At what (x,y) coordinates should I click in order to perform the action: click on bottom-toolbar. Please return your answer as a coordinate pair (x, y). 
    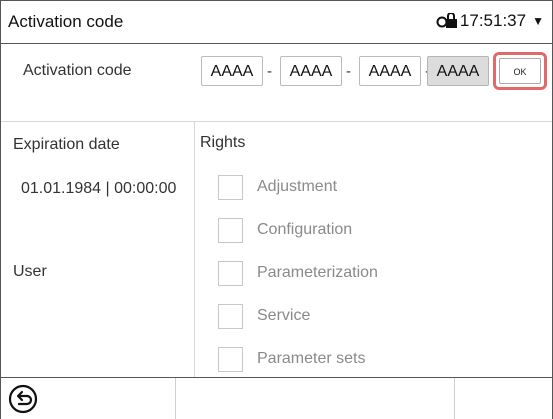
    Looking at the image, I should click on (276, 398).